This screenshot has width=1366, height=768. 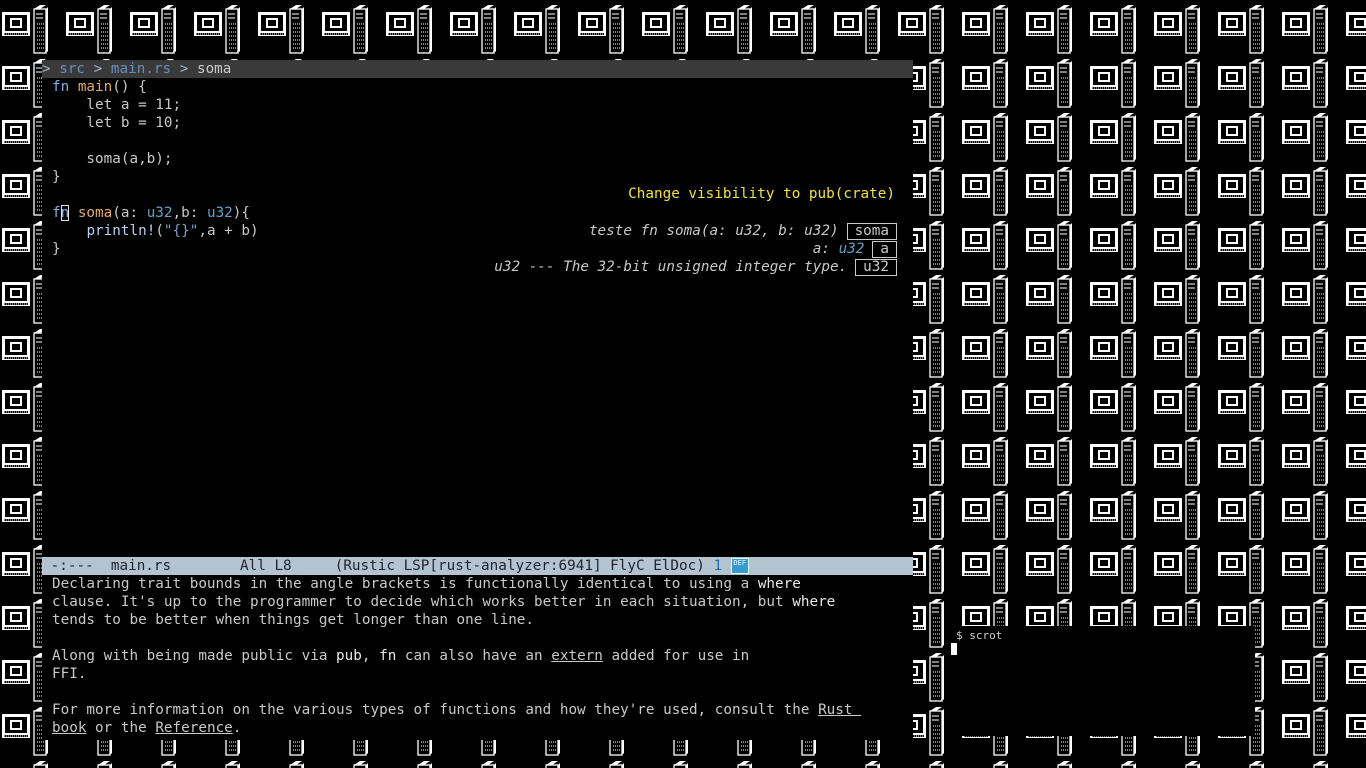 I want to click on code-line-10: }, so click(x=487, y=249).